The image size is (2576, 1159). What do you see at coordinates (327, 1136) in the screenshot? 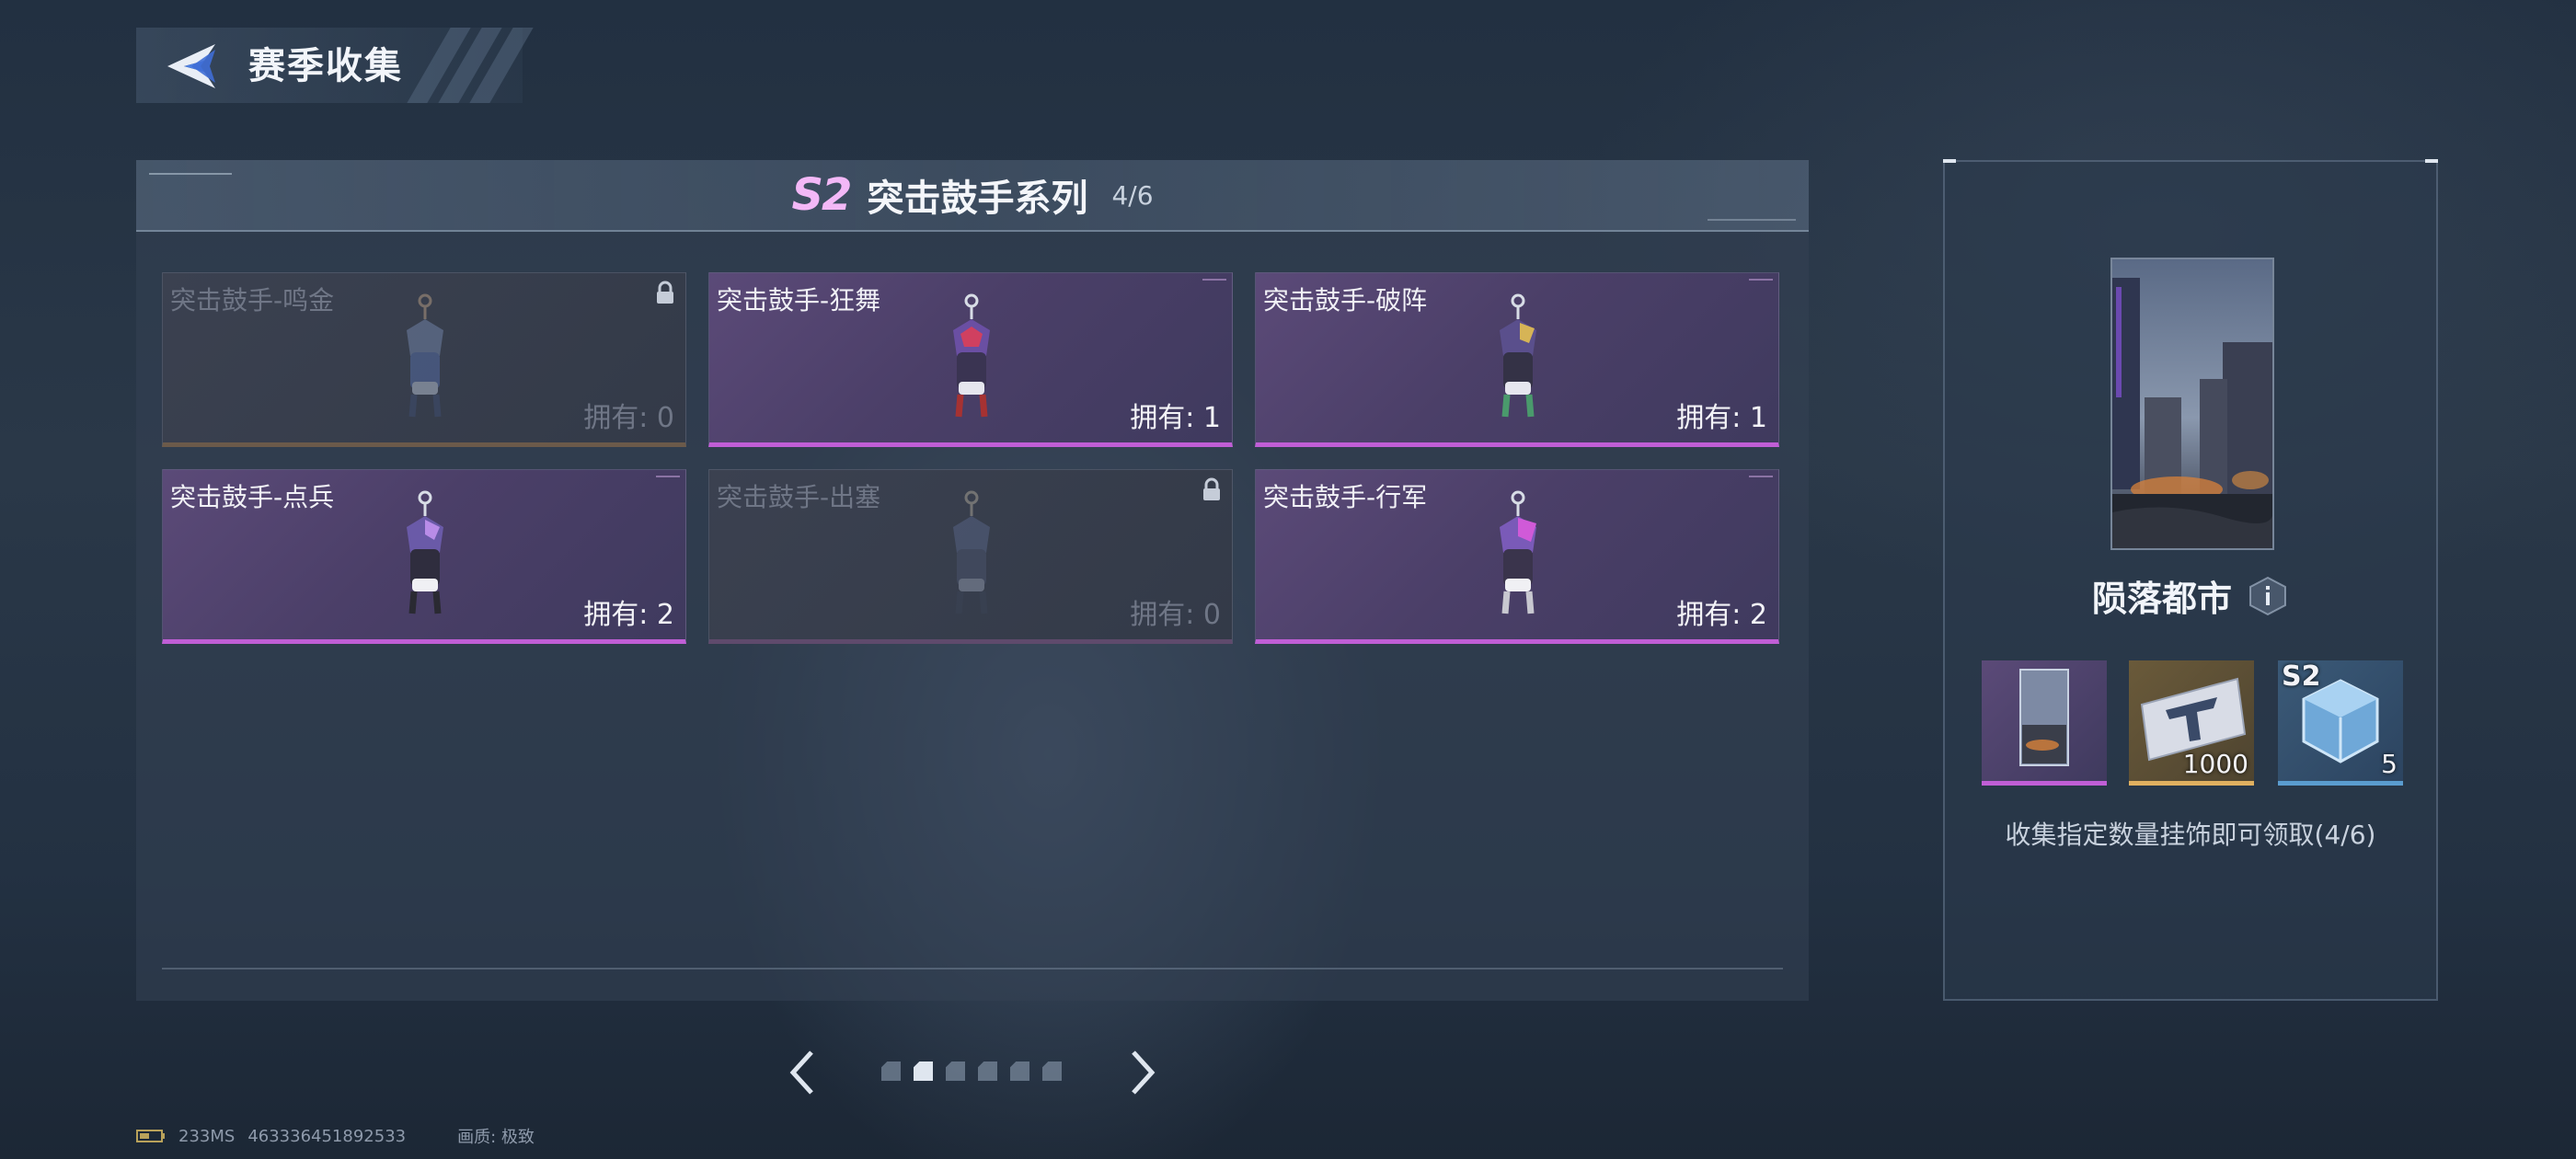
I see `user-id: 463336451892533` at bounding box center [327, 1136].